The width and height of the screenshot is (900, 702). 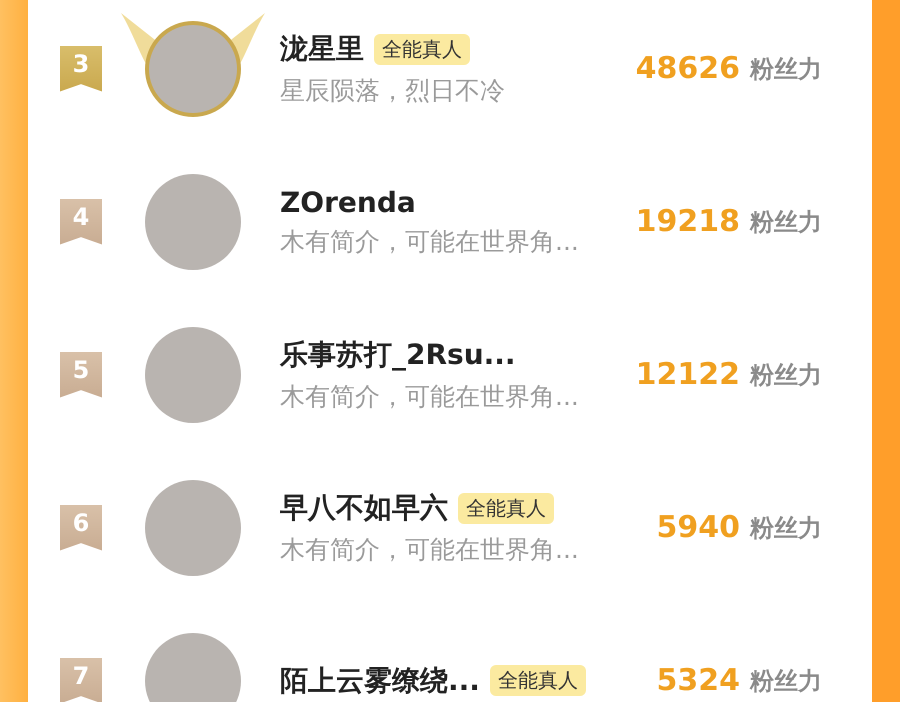 What do you see at coordinates (322, 49) in the screenshot?
I see `user-name: 泷星里` at bounding box center [322, 49].